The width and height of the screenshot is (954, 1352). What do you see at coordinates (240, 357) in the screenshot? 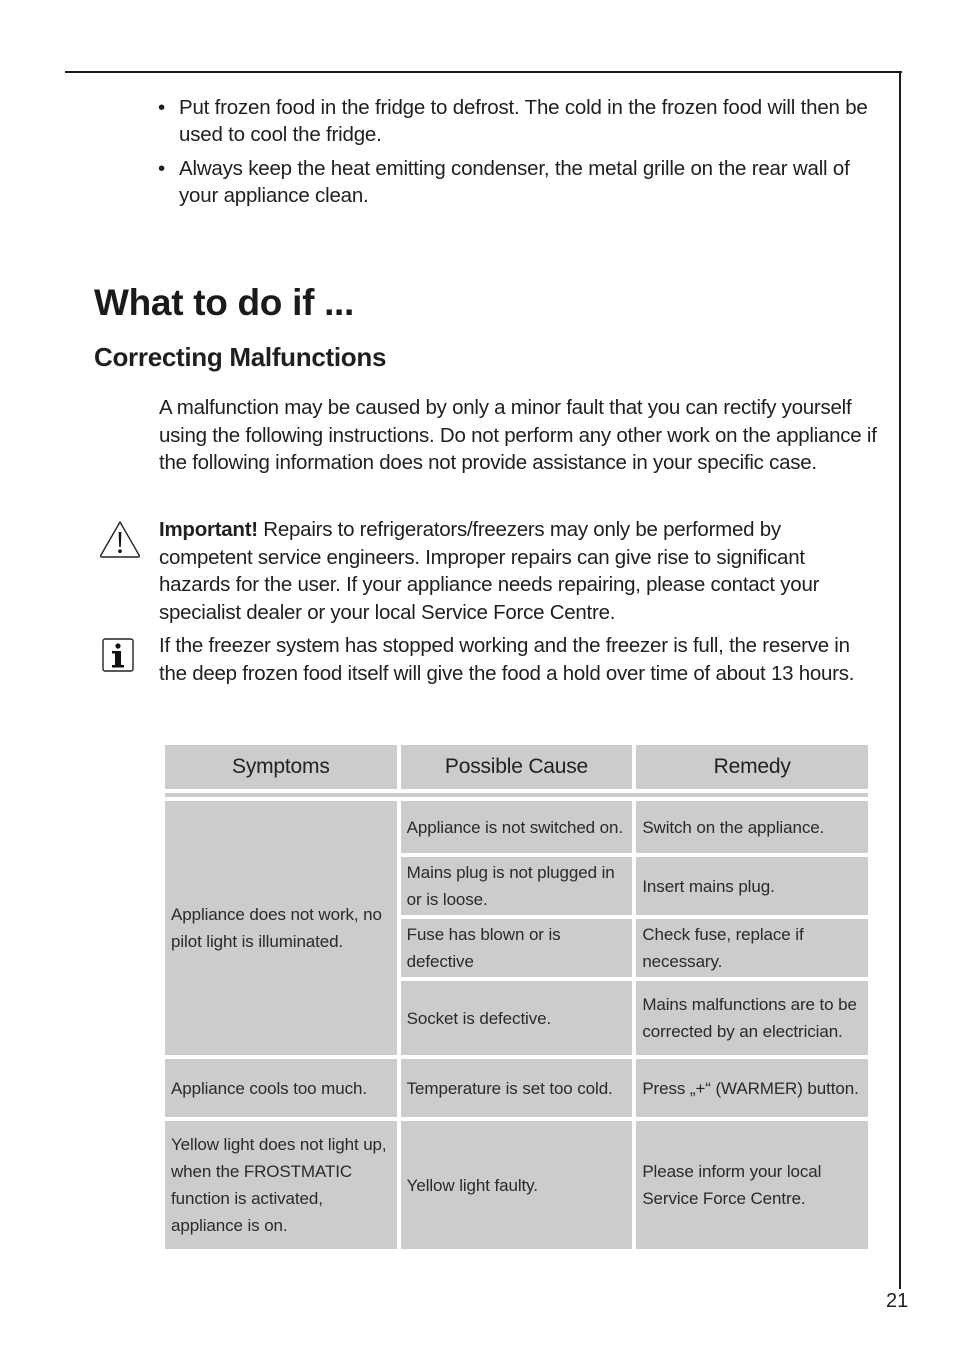
I see `section-title: Correcting Malfunctions` at bounding box center [240, 357].